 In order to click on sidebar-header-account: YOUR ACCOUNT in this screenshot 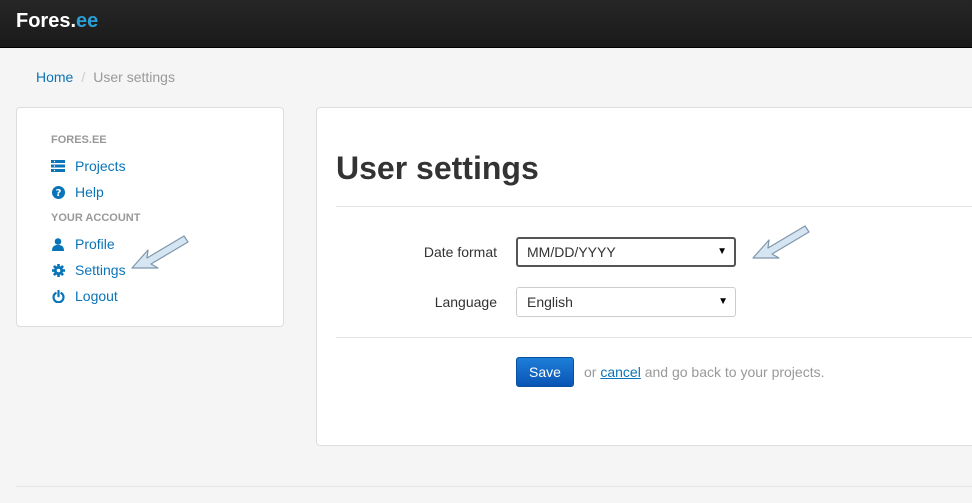, I will do `click(96, 218)`.